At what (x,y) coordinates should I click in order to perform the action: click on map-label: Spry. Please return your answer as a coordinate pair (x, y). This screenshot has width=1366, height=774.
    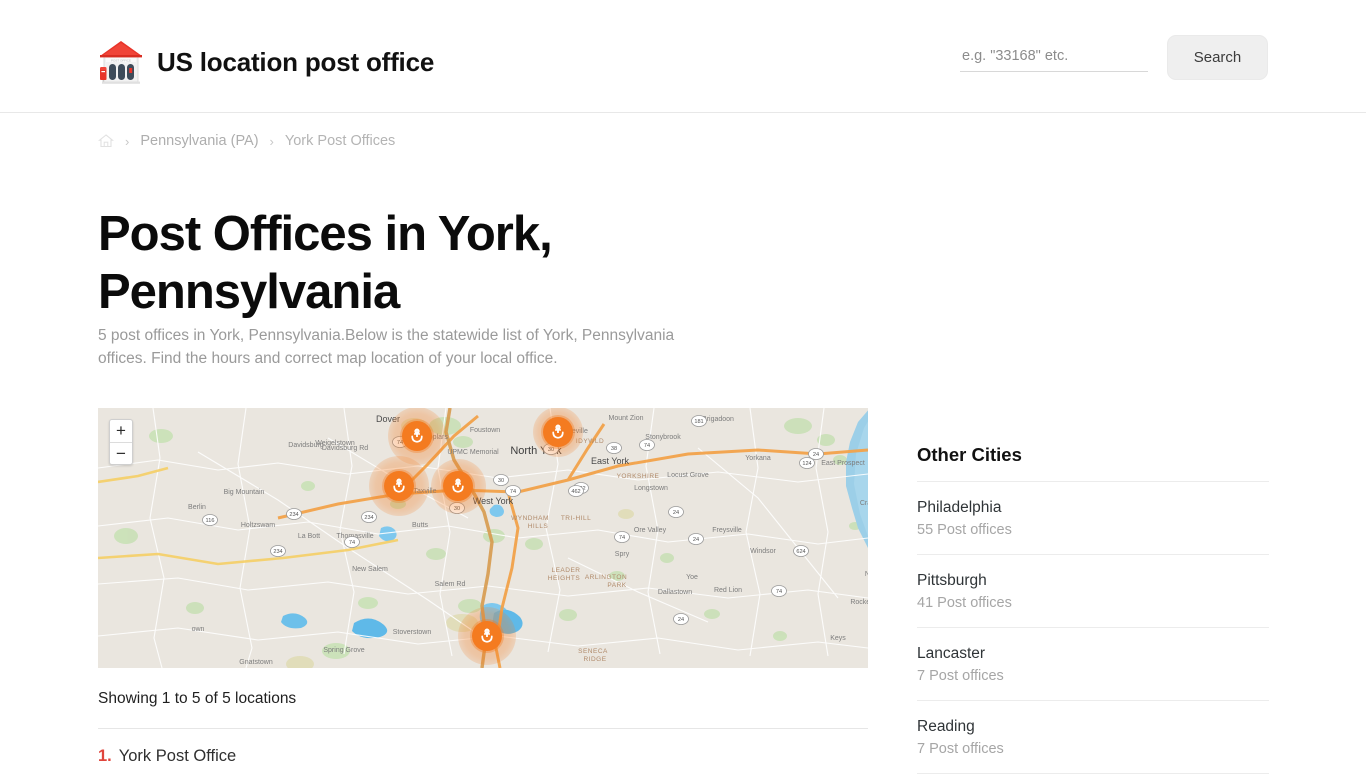
    Looking at the image, I should click on (622, 554).